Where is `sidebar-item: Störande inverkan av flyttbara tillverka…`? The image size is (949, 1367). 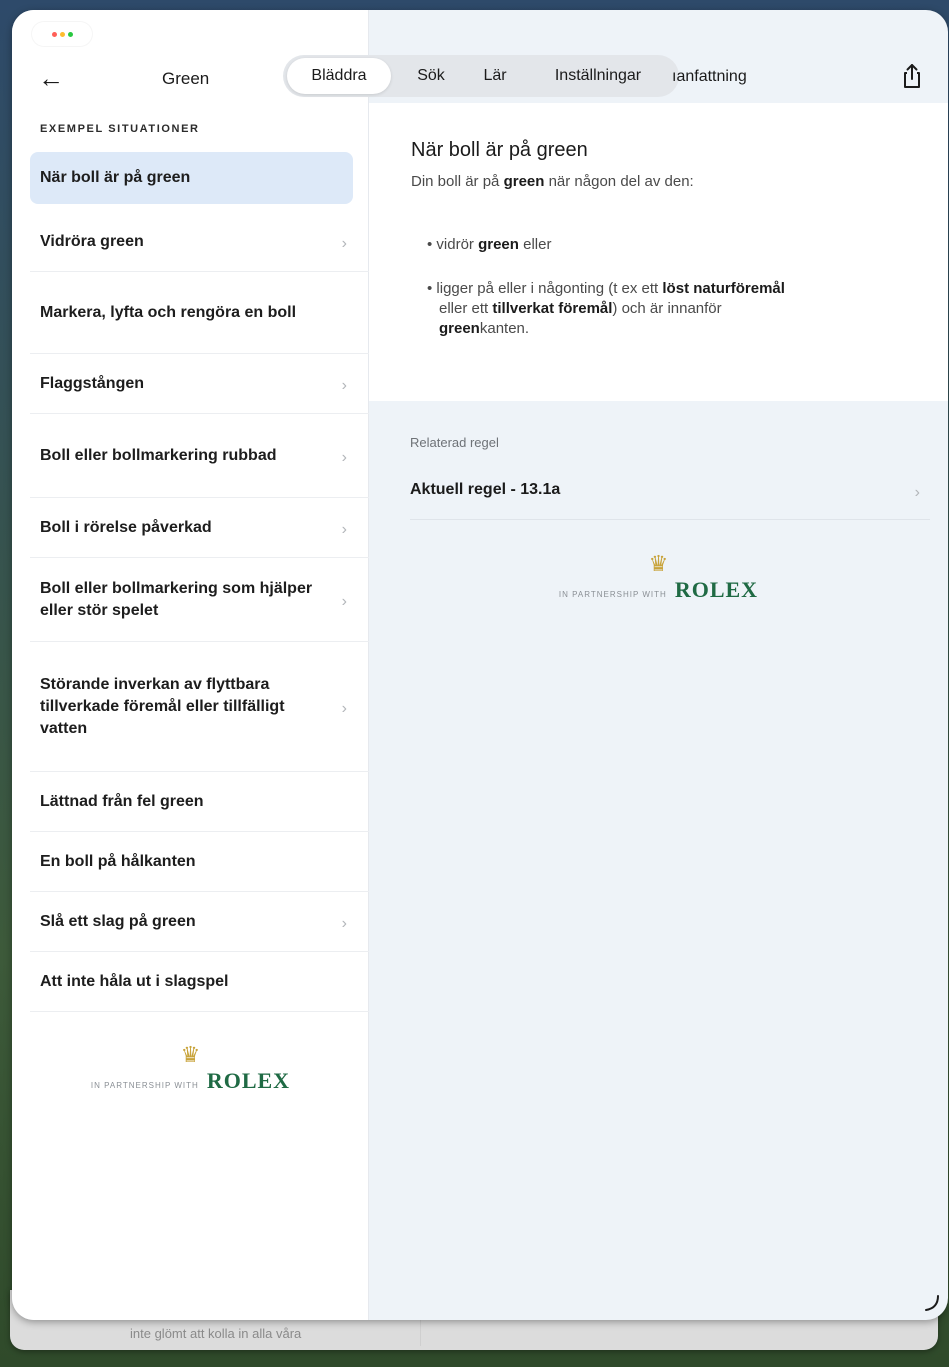
sidebar-item: Störande inverkan av flyttbara tillverka… is located at coordinates (190, 707).